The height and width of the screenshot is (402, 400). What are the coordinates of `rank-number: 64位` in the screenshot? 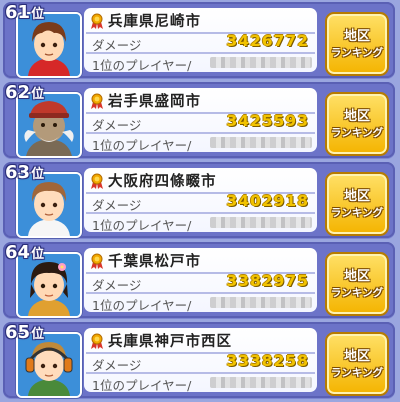 It's located at (25, 252).